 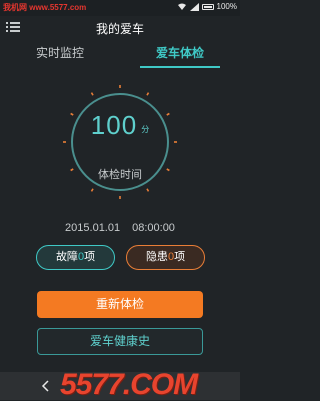 I want to click on check-clock: 08:00:00, so click(x=153, y=228).